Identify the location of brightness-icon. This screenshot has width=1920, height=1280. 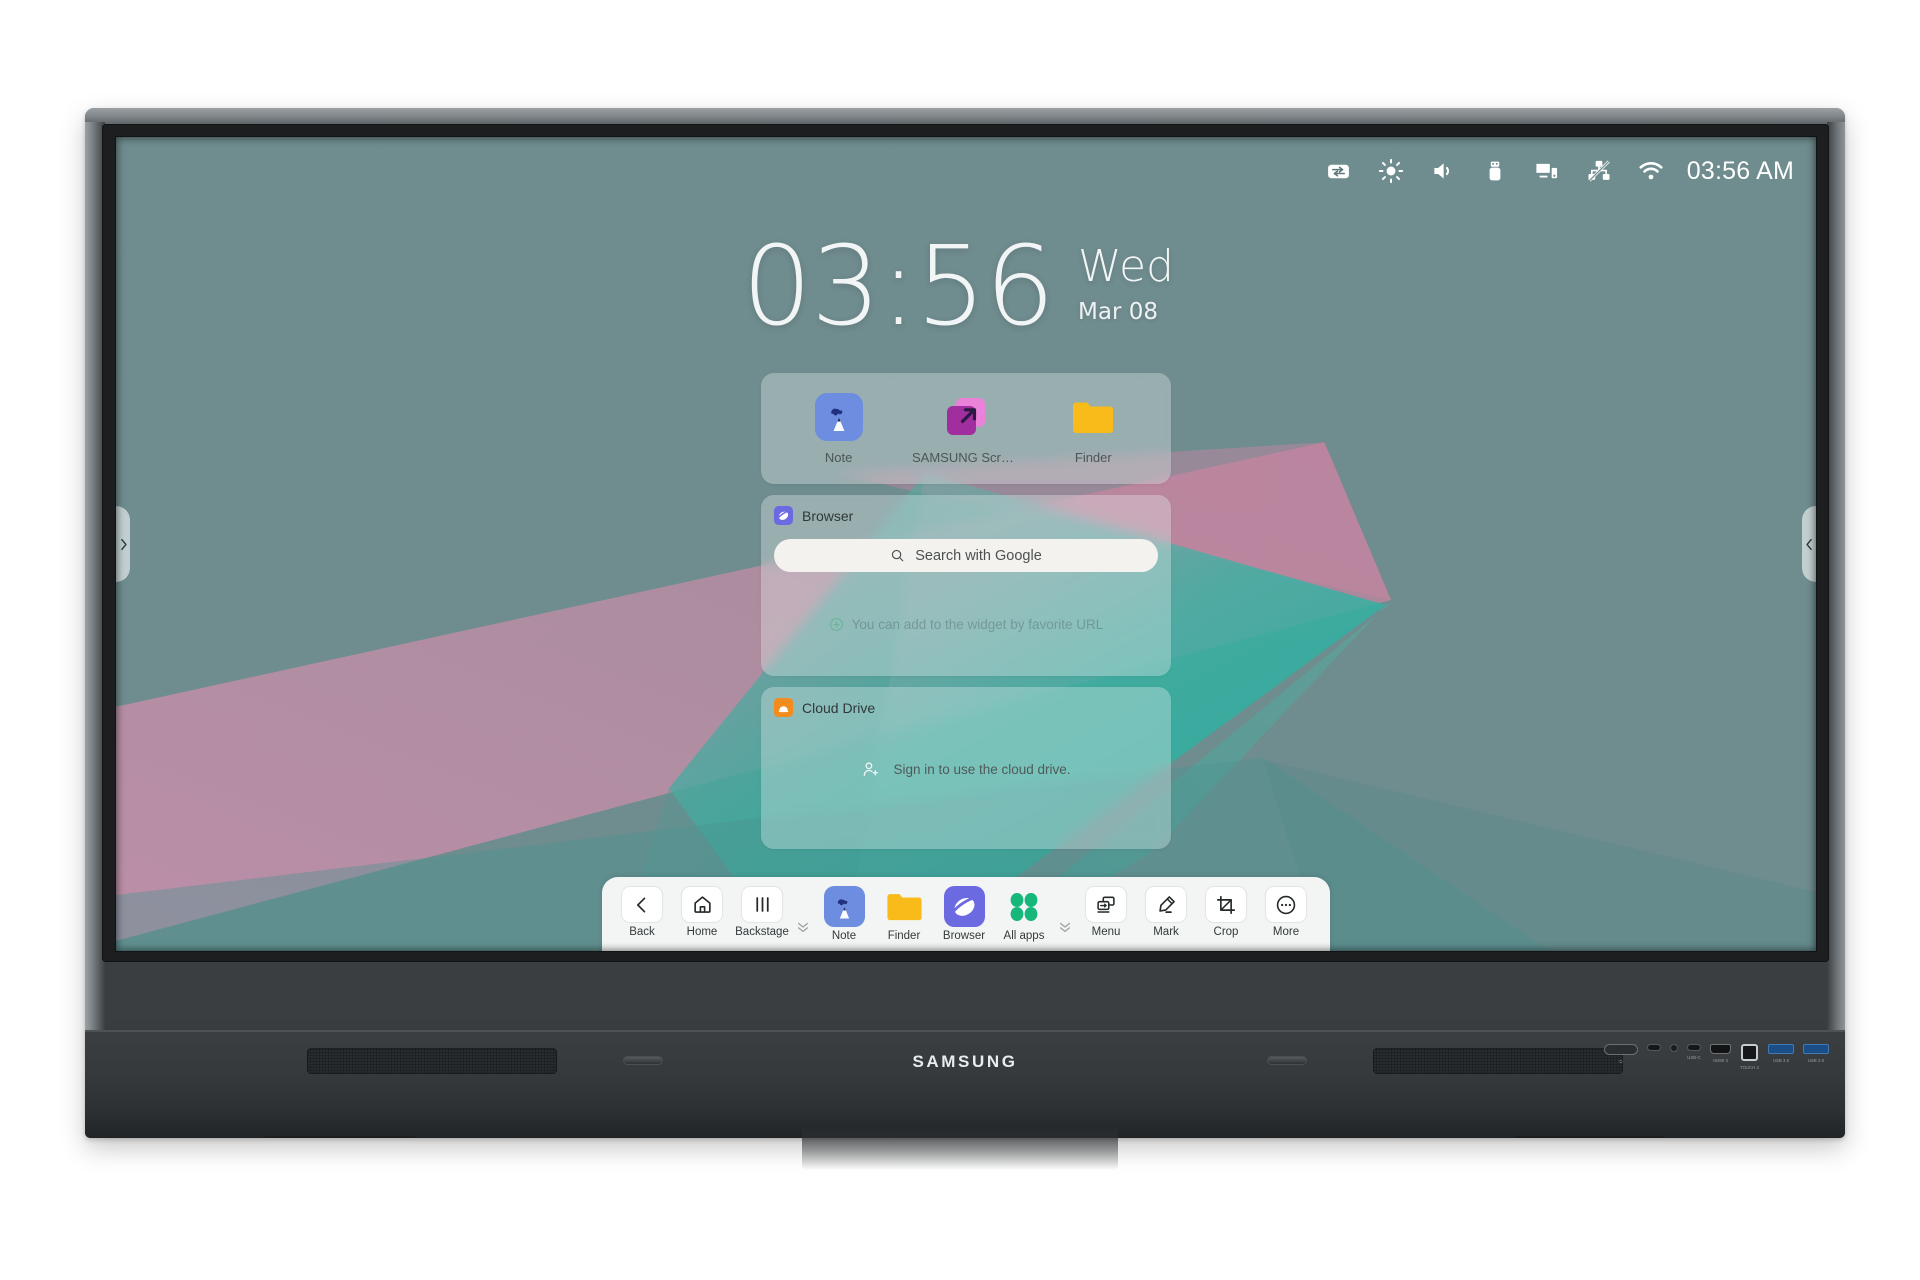
(1391, 171).